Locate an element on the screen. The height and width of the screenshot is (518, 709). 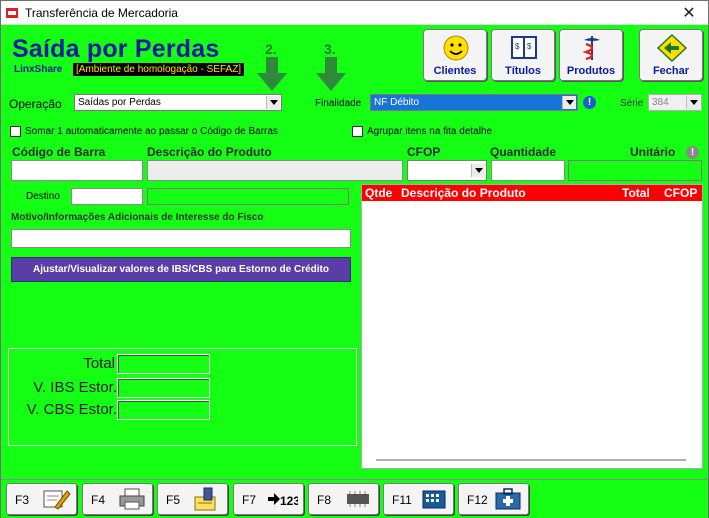
serie-value: 384 is located at coordinates (660, 102).